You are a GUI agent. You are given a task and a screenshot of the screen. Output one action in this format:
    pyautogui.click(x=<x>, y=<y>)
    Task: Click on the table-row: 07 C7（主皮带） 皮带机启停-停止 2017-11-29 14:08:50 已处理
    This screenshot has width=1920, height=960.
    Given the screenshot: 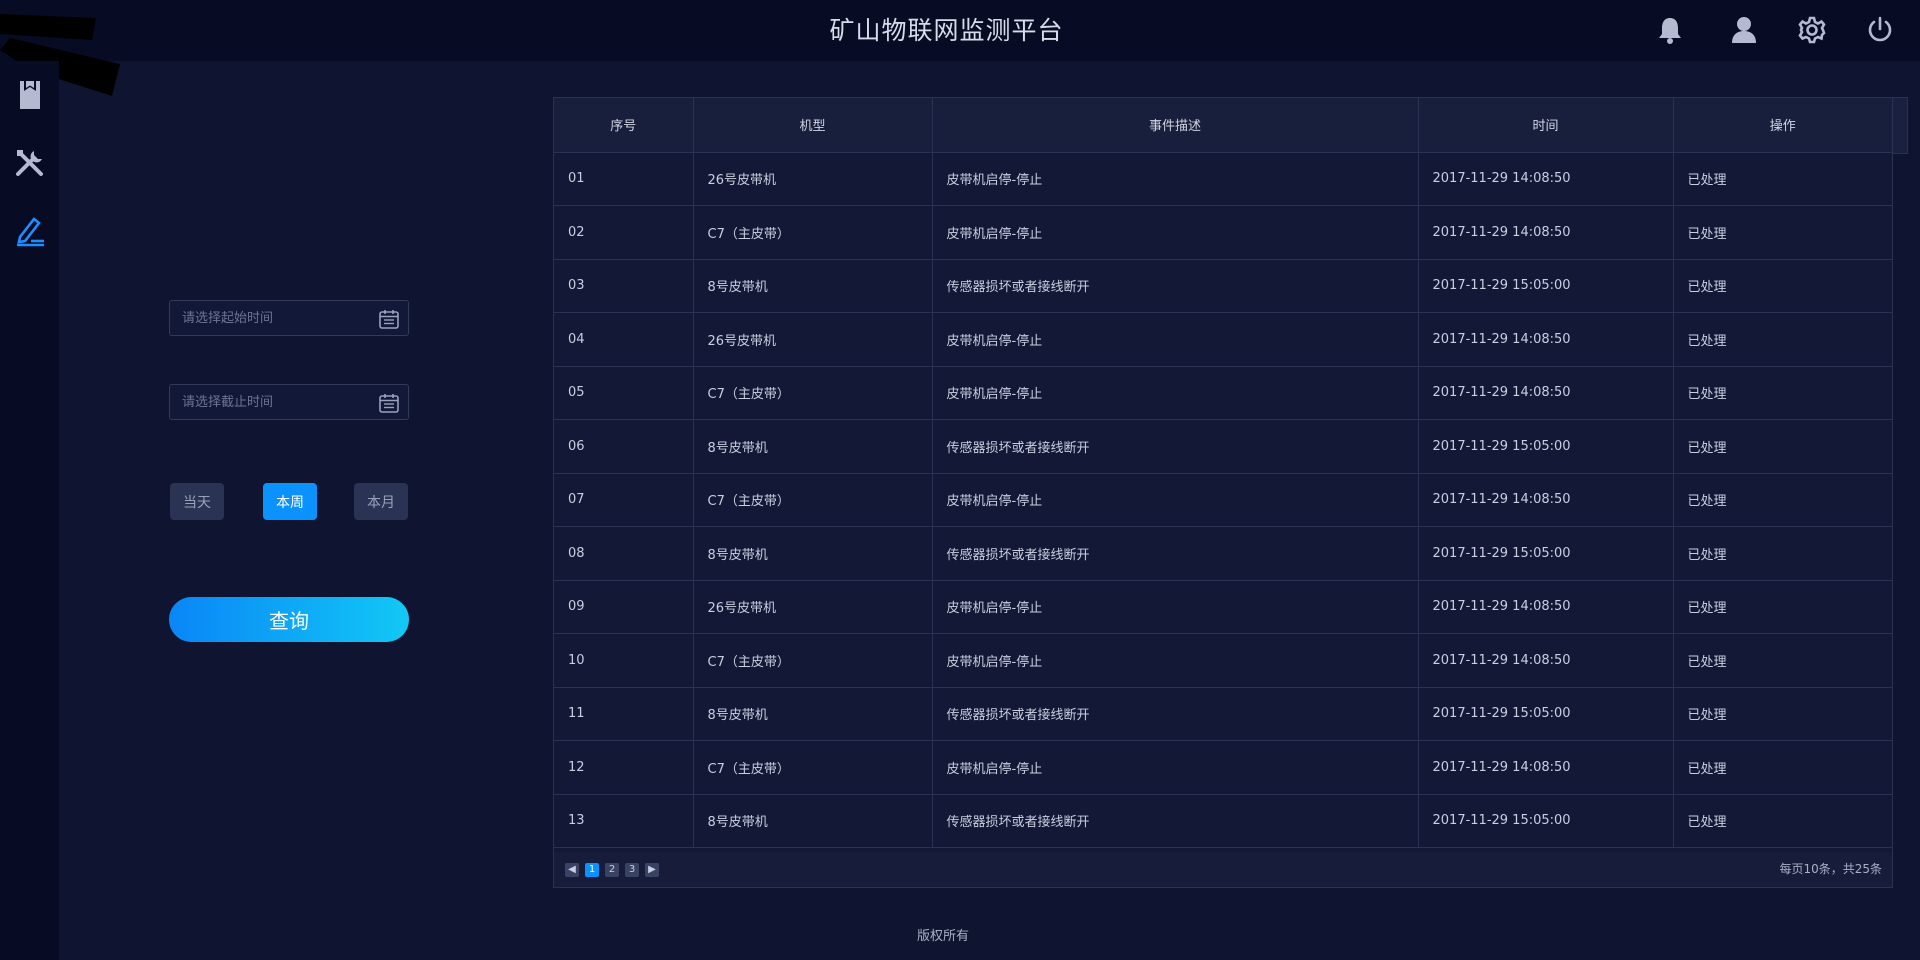 What is the action you would take?
    pyautogui.click(x=1223, y=500)
    